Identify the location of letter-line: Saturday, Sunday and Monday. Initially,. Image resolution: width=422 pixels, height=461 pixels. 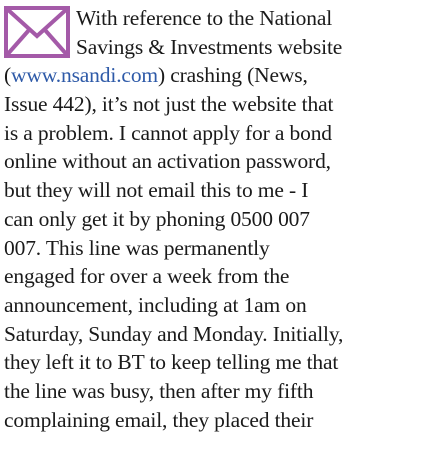
(174, 333).